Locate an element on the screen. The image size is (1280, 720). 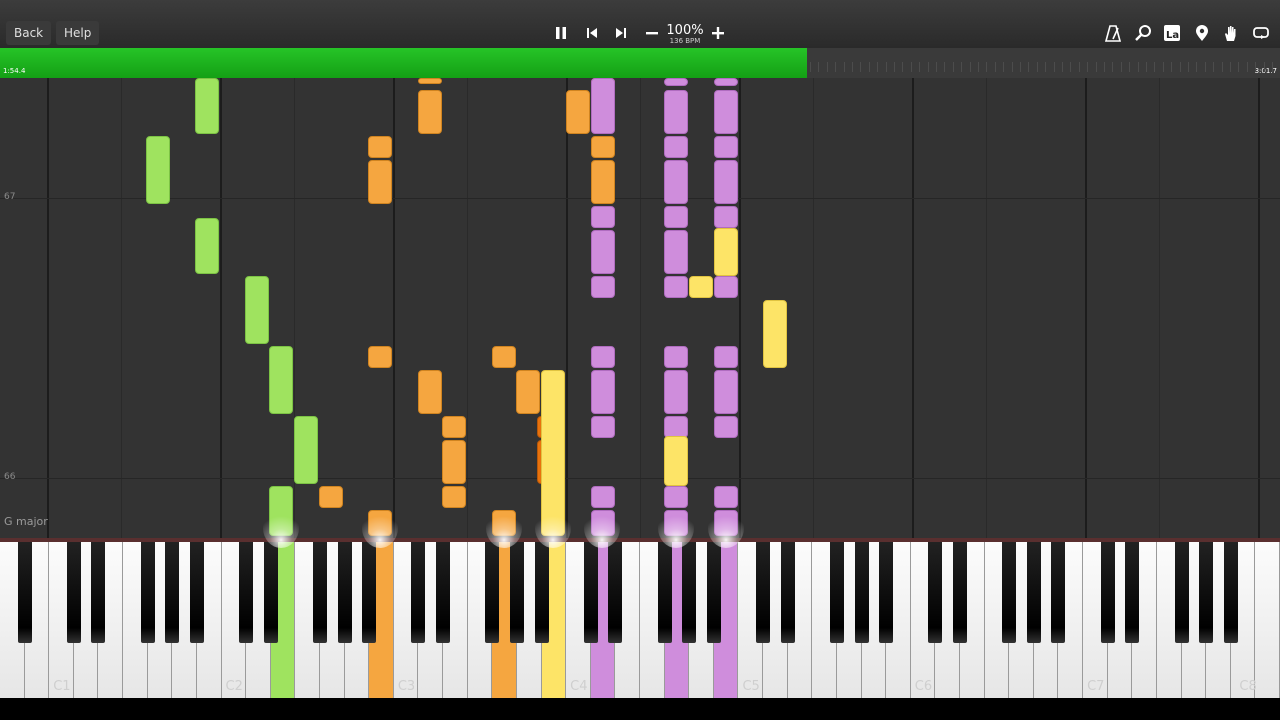
total-time: 3:01.7 is located at coordinates (1265, 71).